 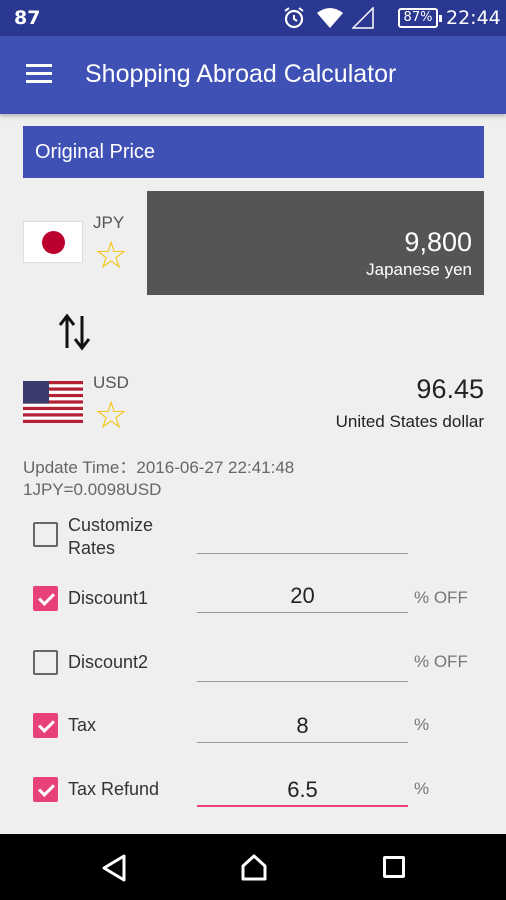 I want to click on original-amount: 9,800, so click(x=438, y=242).